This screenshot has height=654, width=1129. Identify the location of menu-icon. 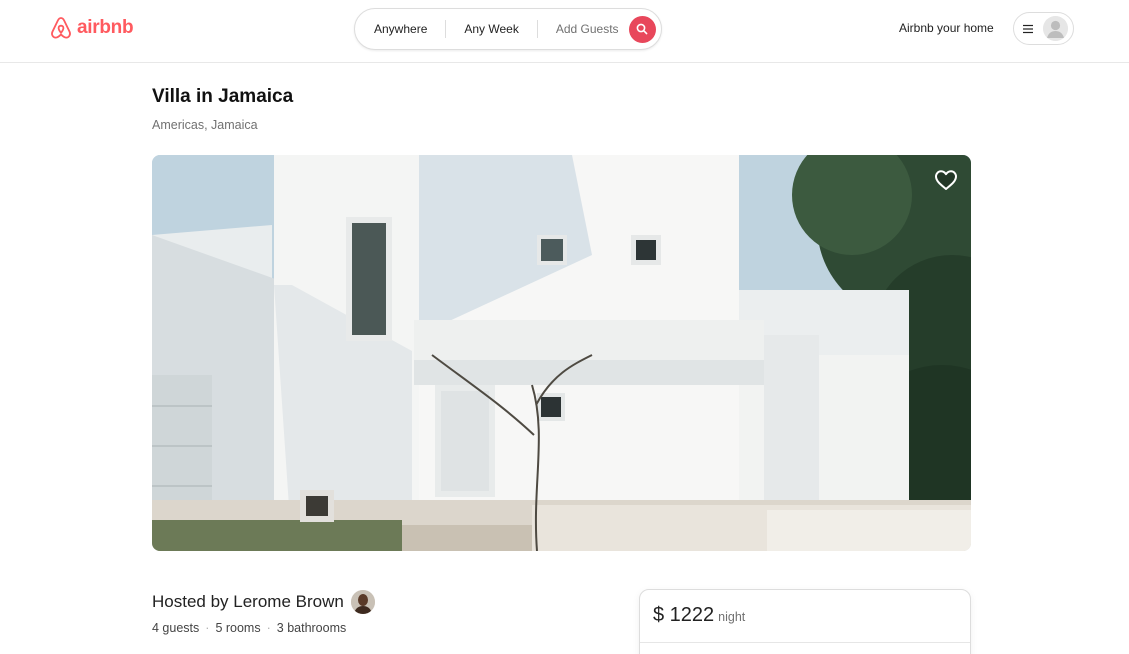
(1028, 28).